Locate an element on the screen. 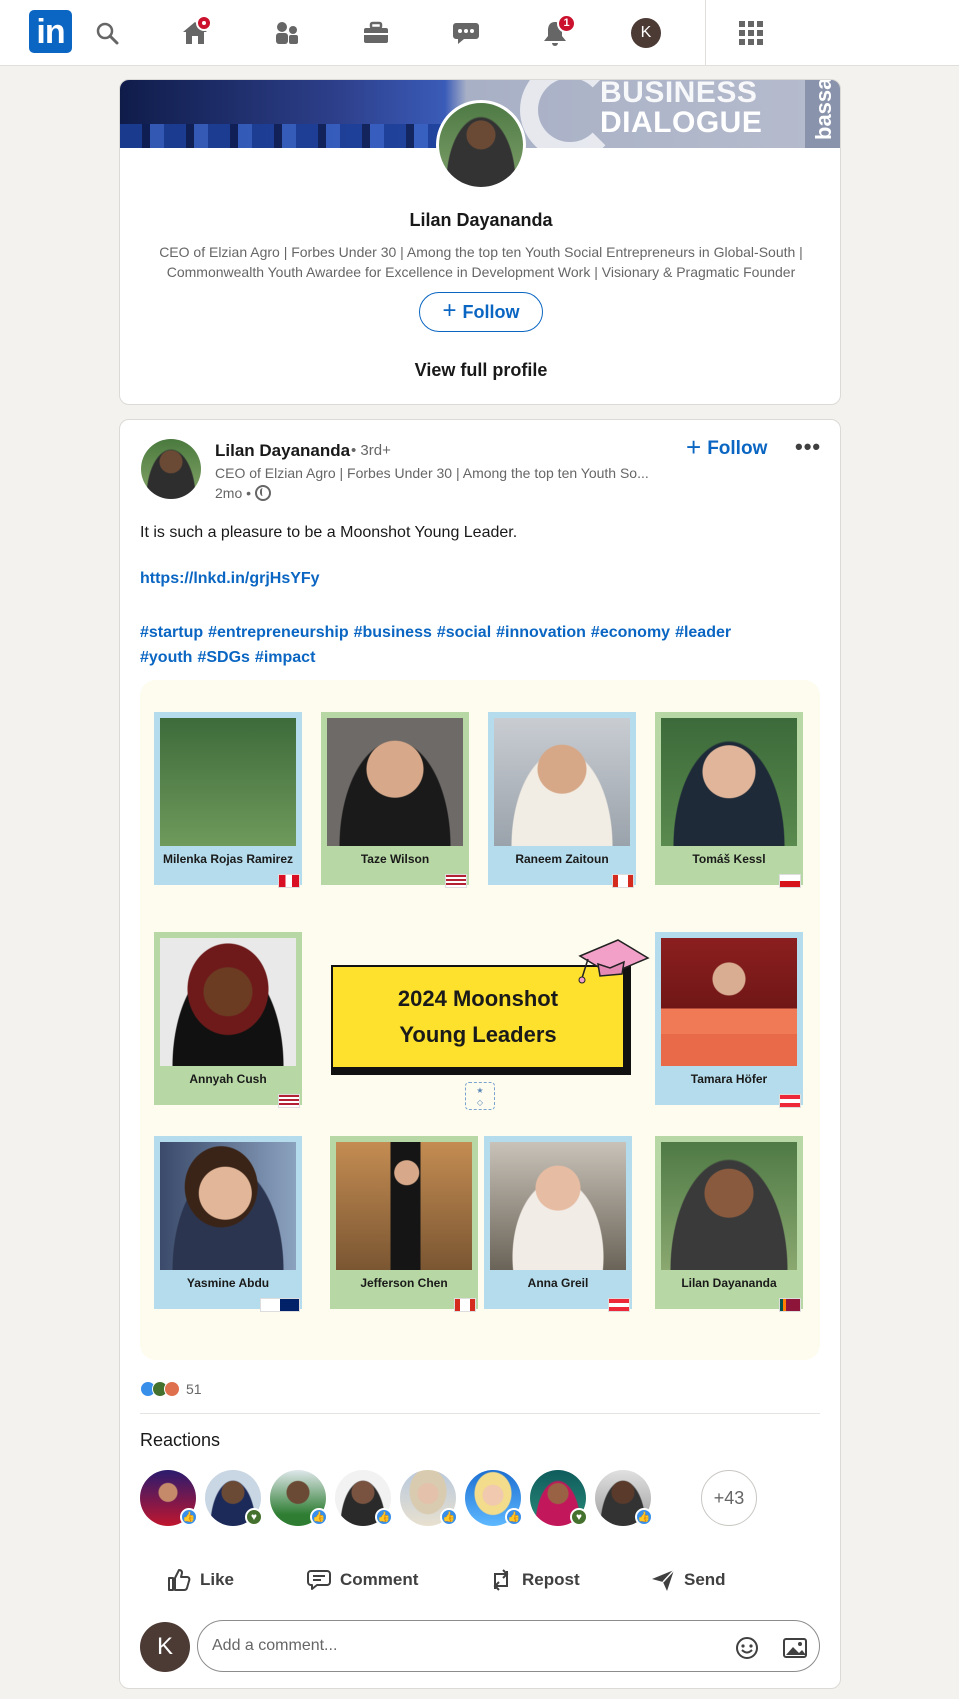  leader-name: Lilan Dayananda is located at coordinates (729, 1283).